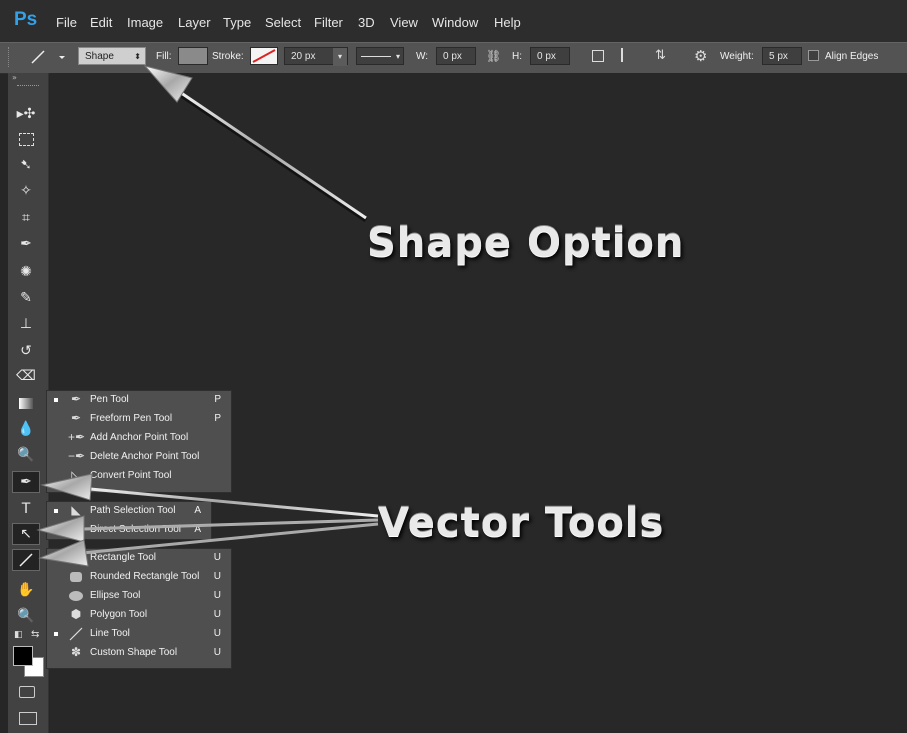 The width and height of the screenshot is (907, 733). I want to click on vector-tools-annotation: Vector Tools, so click(521, 523).